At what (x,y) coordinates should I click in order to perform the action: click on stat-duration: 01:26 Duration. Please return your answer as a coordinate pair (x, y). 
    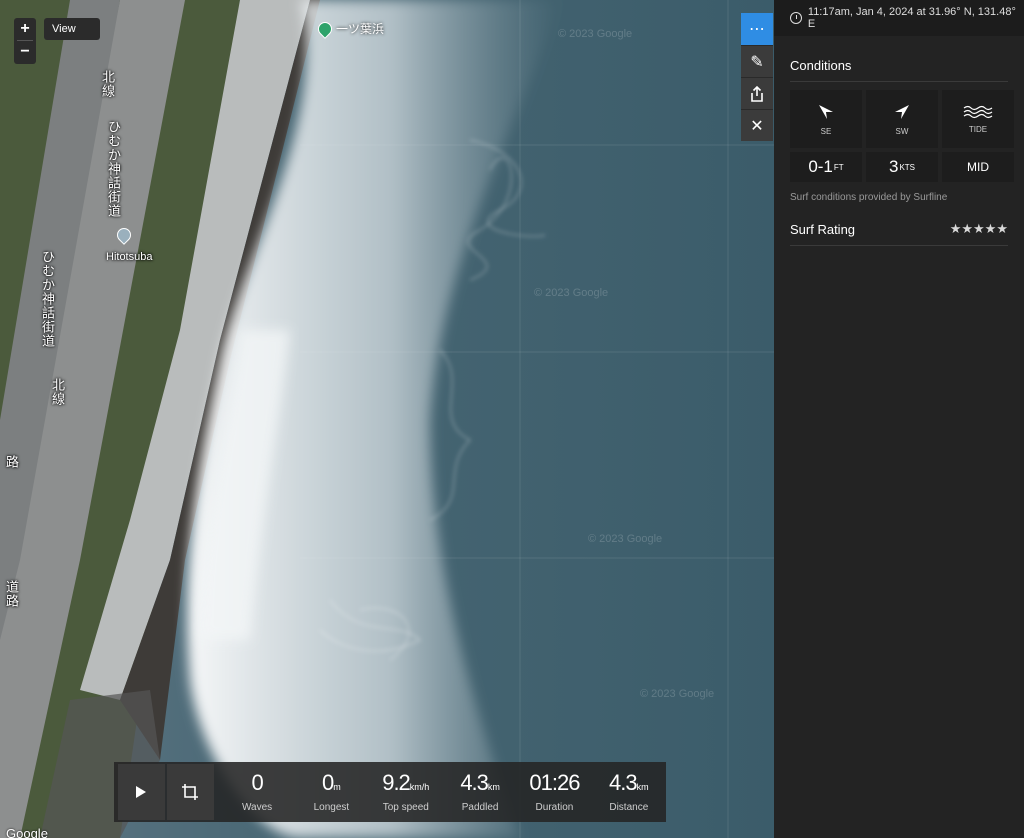
    Looking at the image, I should click on (554, 791).